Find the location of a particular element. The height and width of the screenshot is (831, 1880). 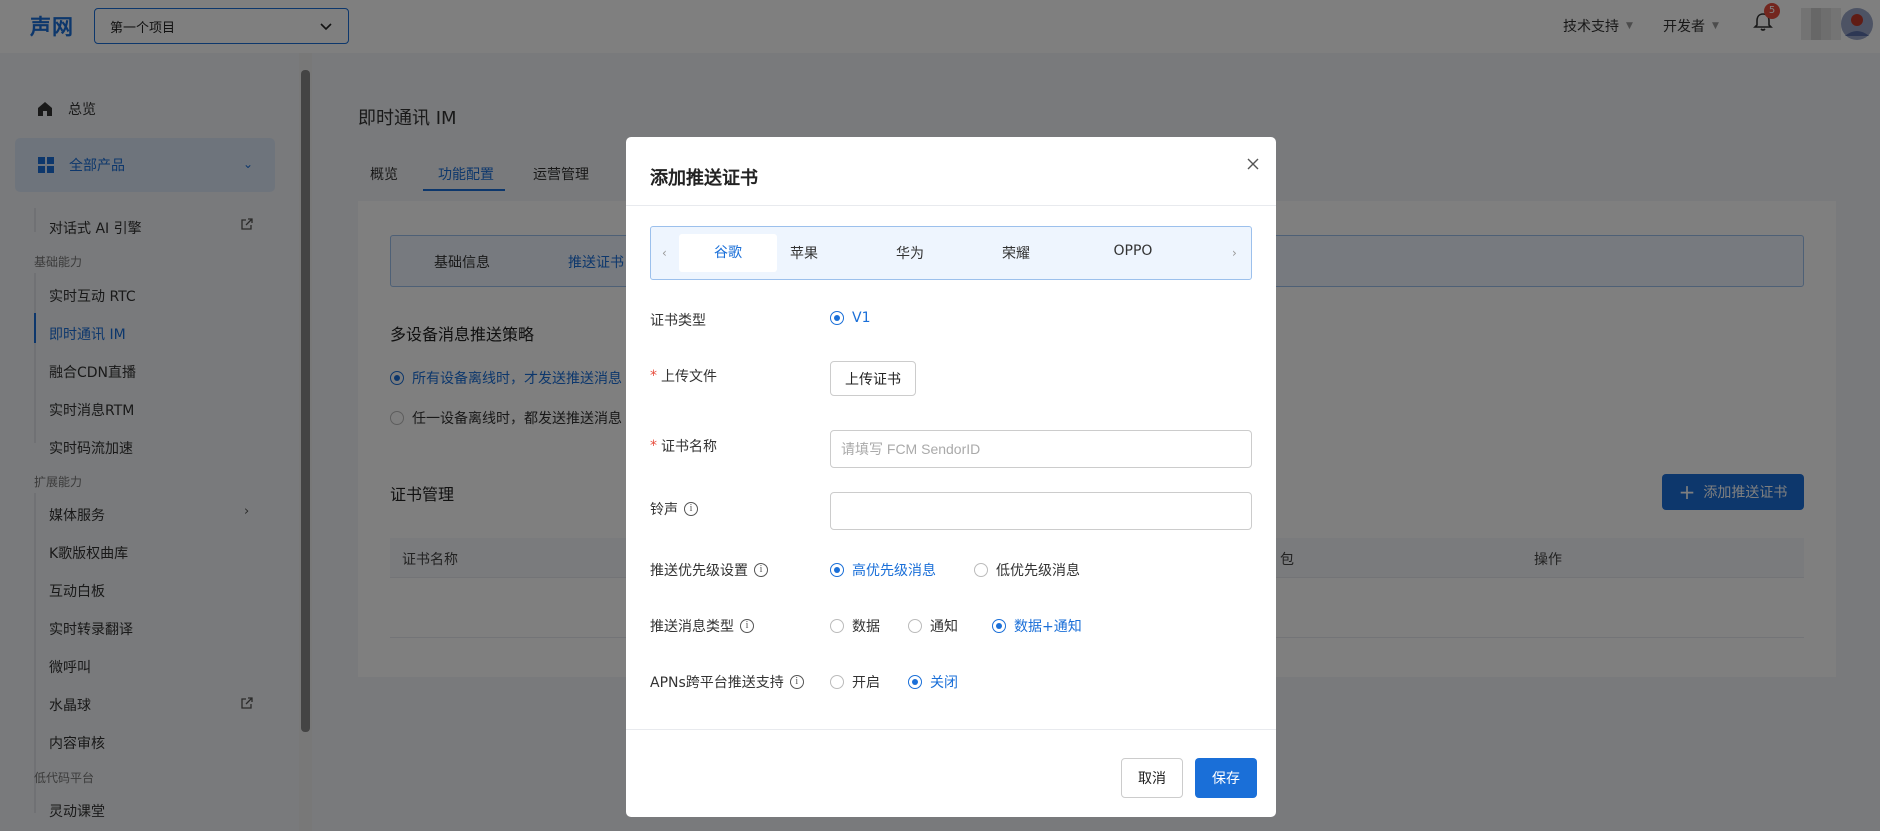

msgtype-option-data: 数据 is located at coordinates (855, 626).